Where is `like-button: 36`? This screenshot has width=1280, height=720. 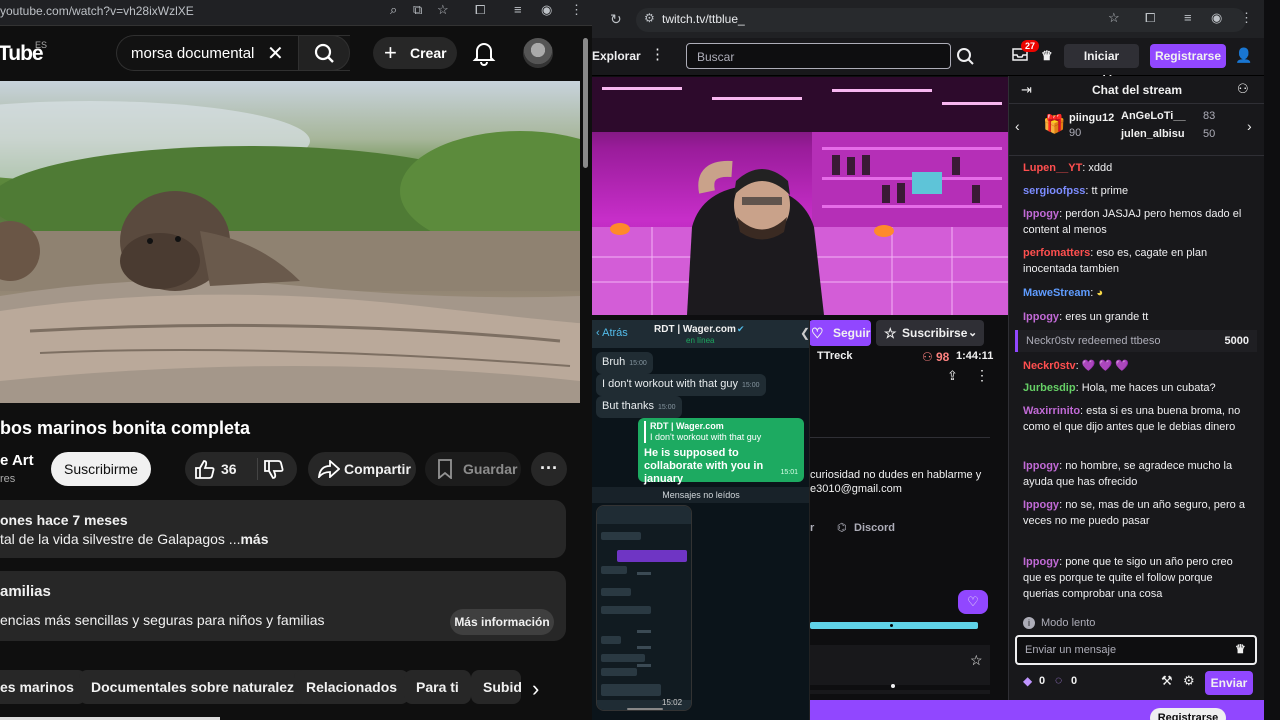
like-button: 36 is located at coordinates (221, 469).